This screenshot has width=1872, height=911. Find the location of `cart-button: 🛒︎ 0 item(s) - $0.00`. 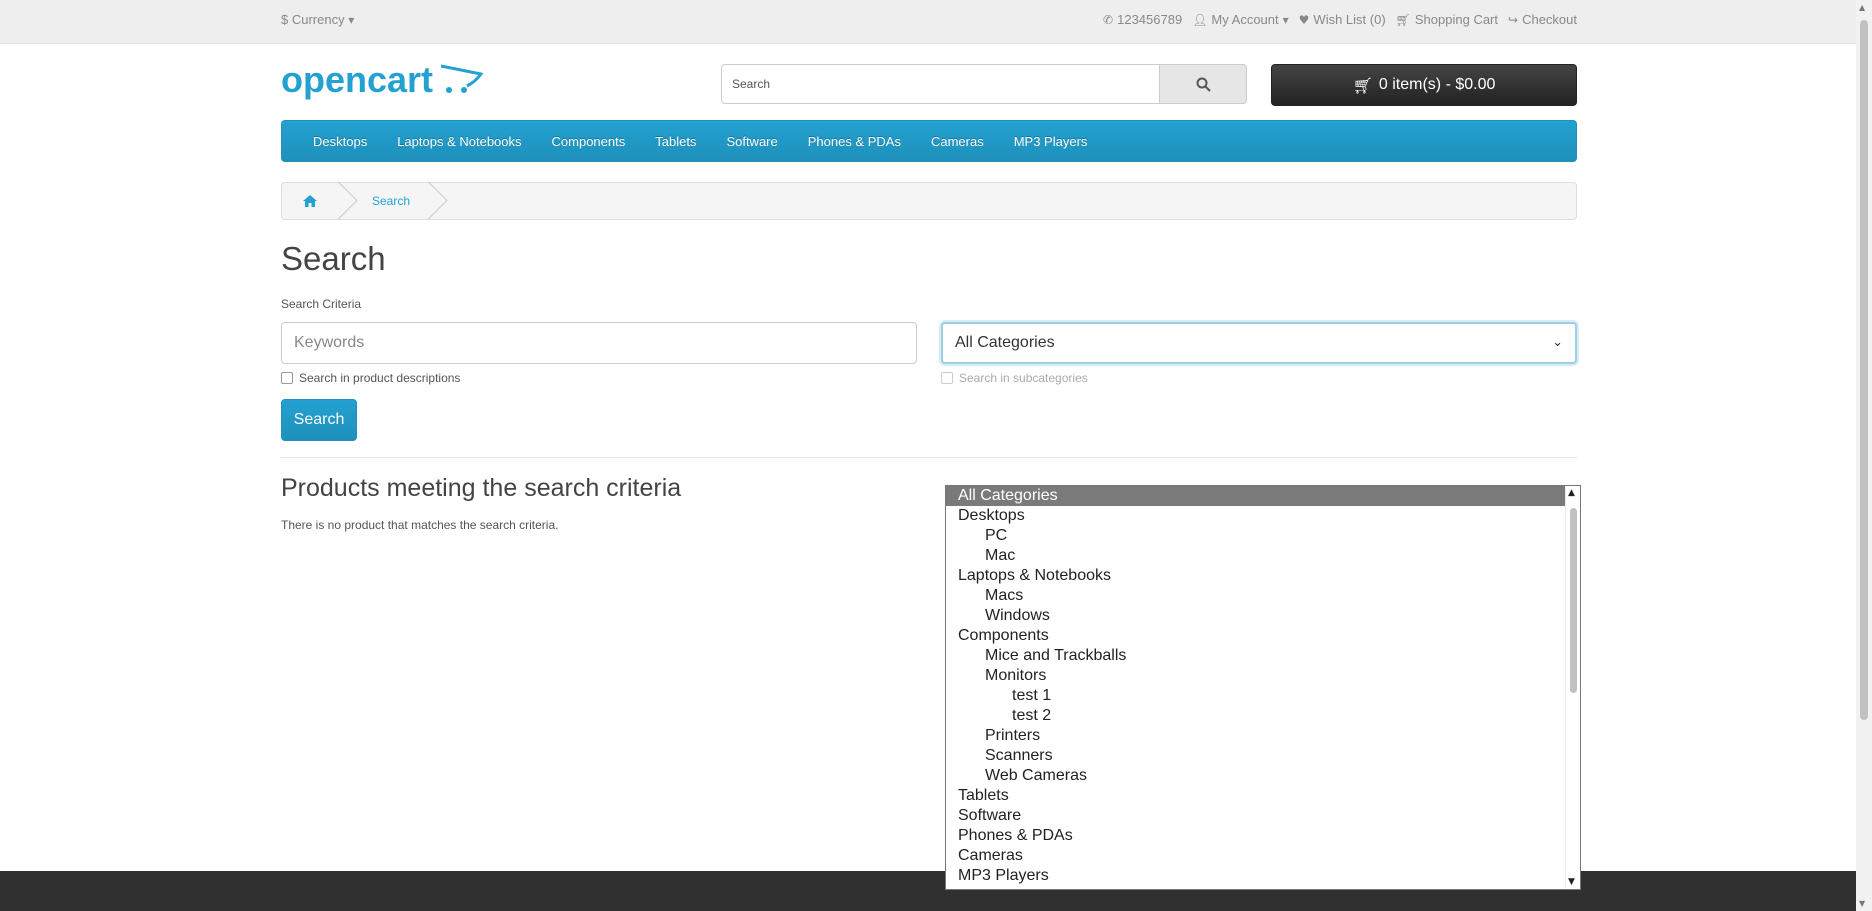

cart-button: 🛒︎ 0 item(s) - $0.00 is located at coordinates (1424, 85).